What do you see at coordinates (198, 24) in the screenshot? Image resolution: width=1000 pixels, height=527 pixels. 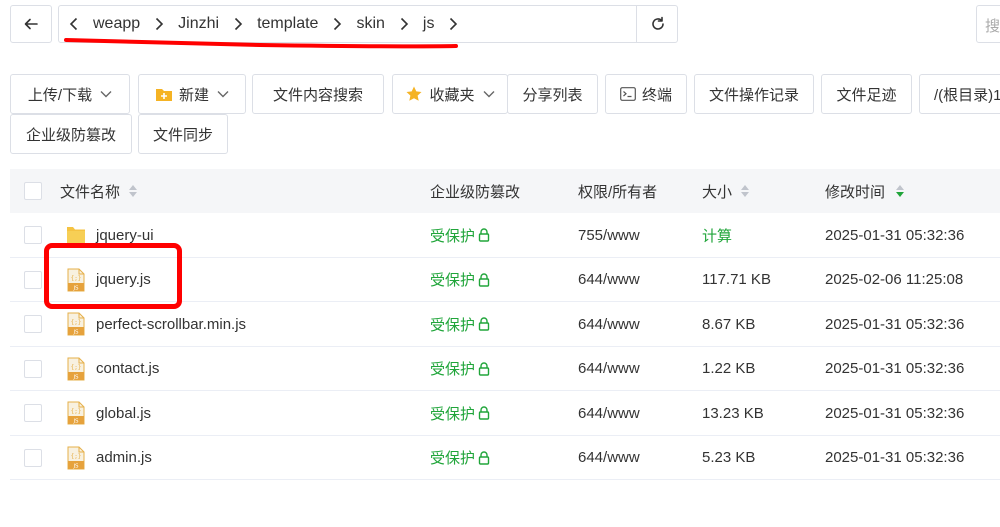 I see `breadcrumb-item: Jinzhi` at bounding box center [198, 24].